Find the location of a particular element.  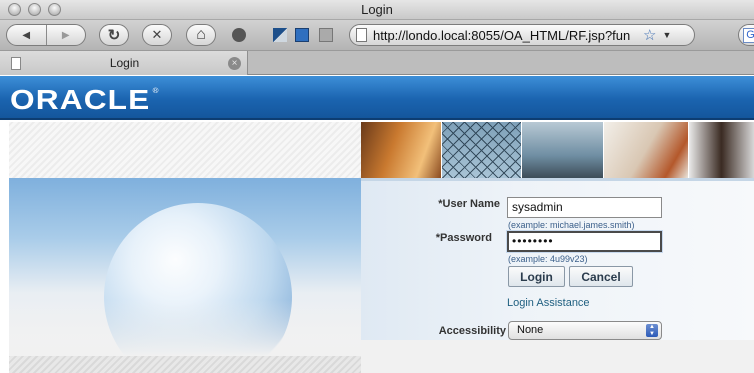

window-titlebar: Login is located at coordinates (377, 10).